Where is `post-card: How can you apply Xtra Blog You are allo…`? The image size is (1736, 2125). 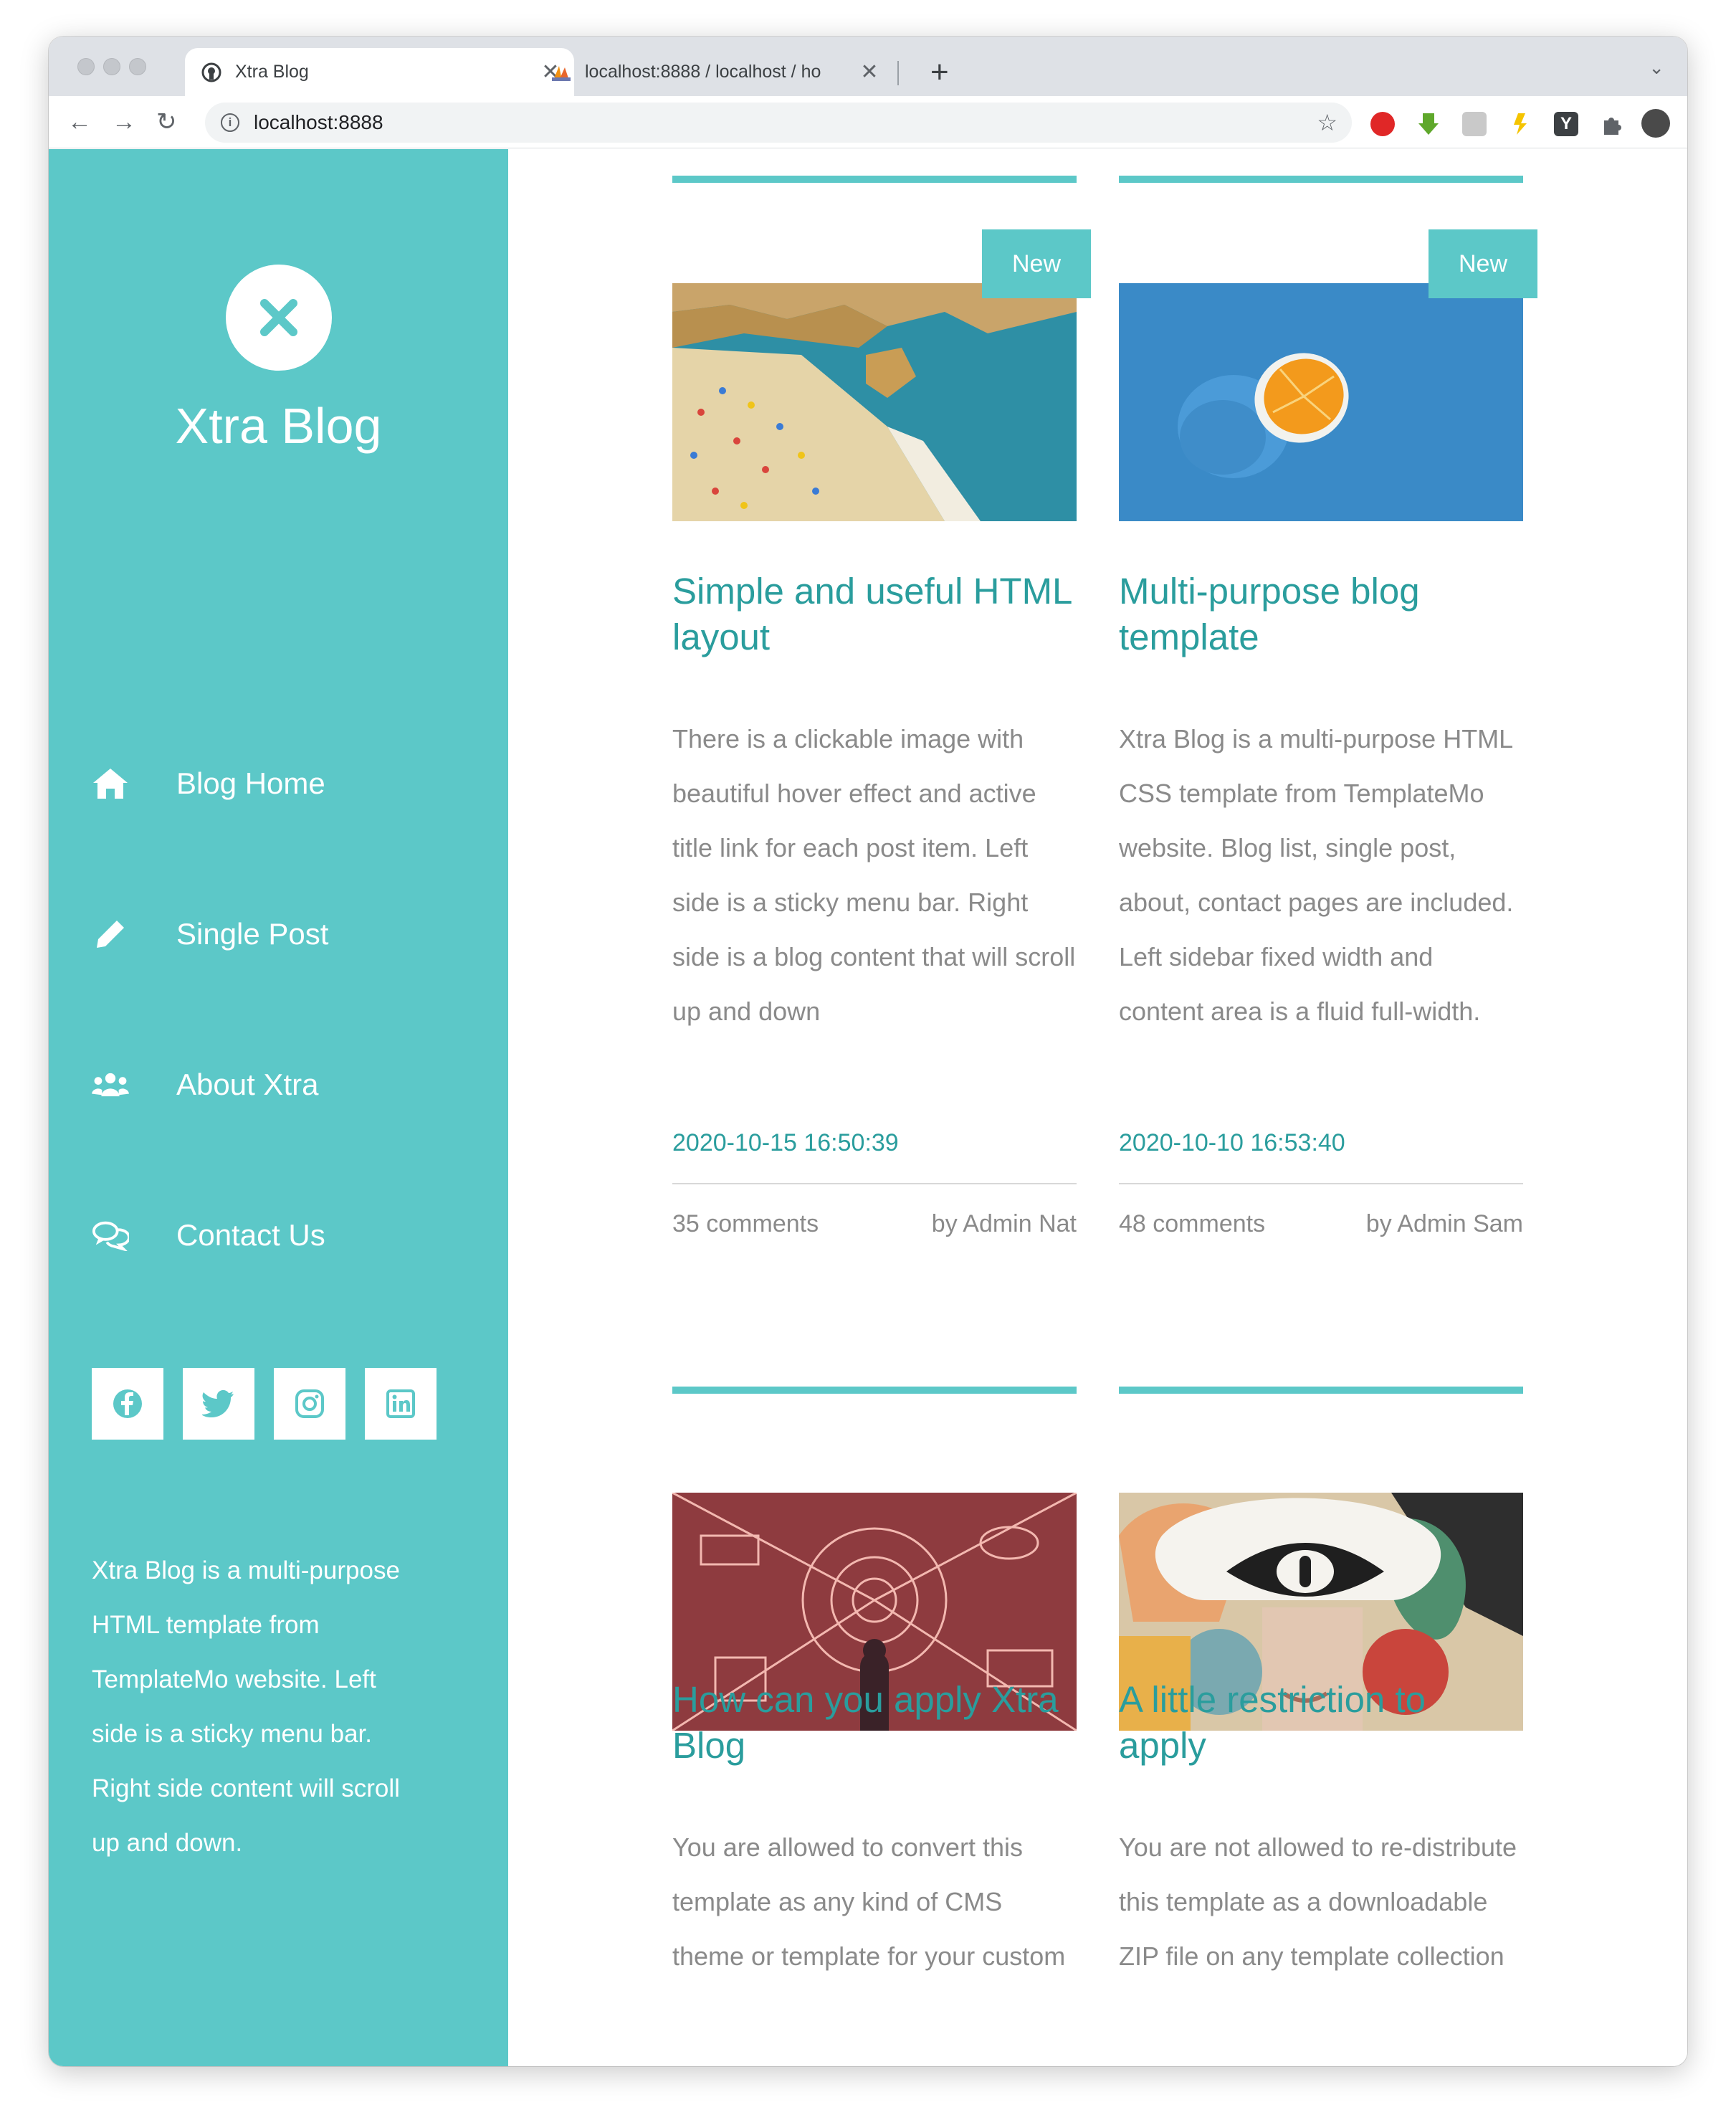 post-card: How can you apply Xtra Blog You are allo… is located at coordinates (874, 1726).